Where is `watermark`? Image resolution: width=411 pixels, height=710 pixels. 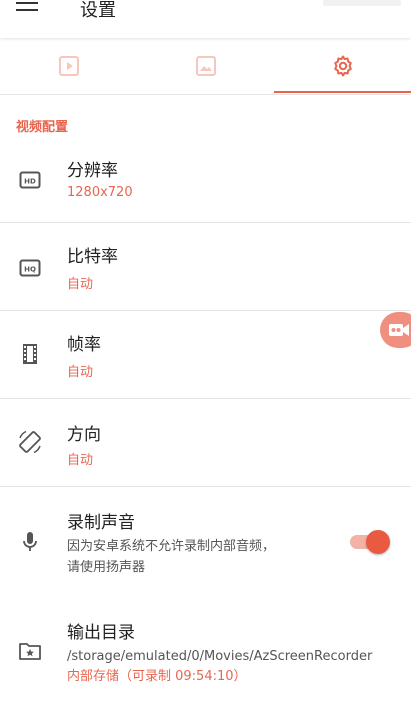
watermark is located at coordinates (362, 3).